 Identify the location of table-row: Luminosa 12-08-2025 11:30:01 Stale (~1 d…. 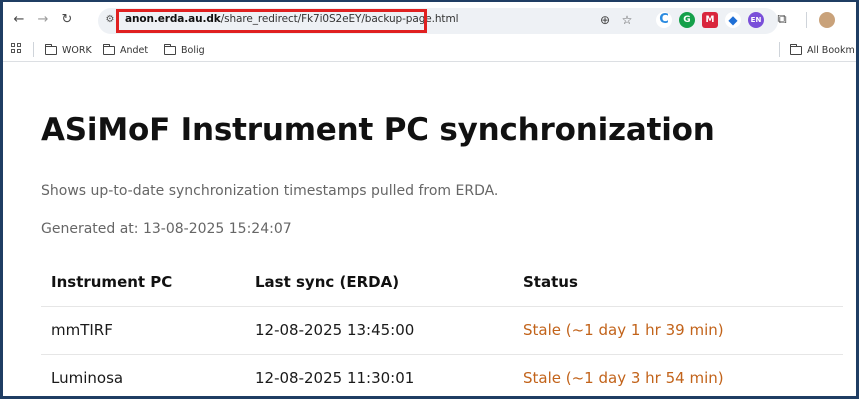
(442, 375).